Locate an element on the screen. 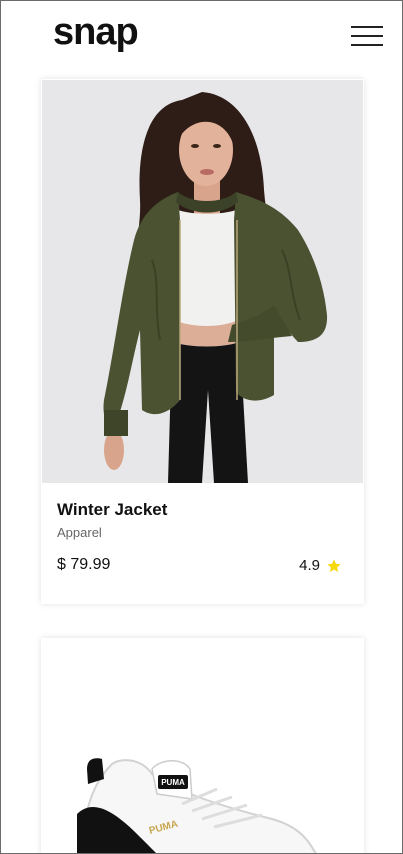 This screenshot has height=854, width=403. top-bar: snap is located at coordinates (201, 36).